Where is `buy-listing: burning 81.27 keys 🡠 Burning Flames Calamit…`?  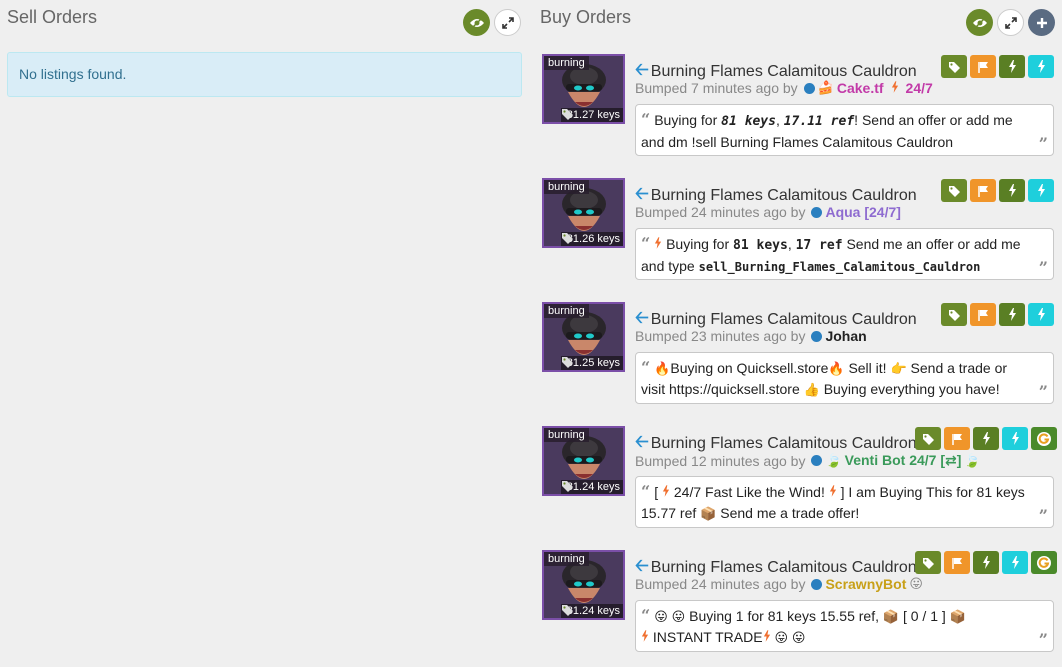 buy-listing: burning 81.27 keys 🡠 Burning Flames Calamit… is located at coordinates (802, 110).